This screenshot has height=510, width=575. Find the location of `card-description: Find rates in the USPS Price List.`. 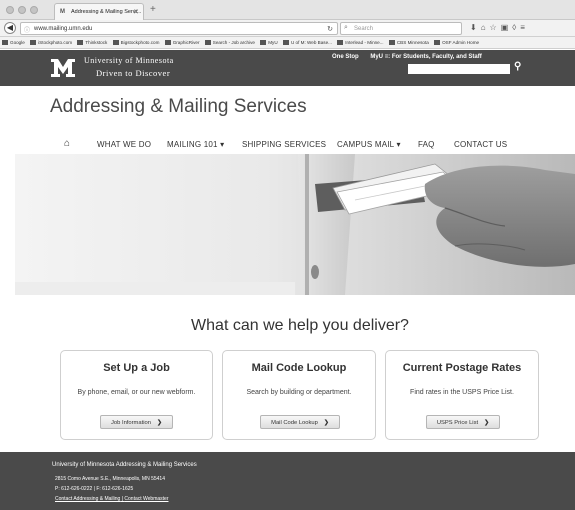

card-description: Find rates in the USPS Price List. is located at coordinates (462, 392).